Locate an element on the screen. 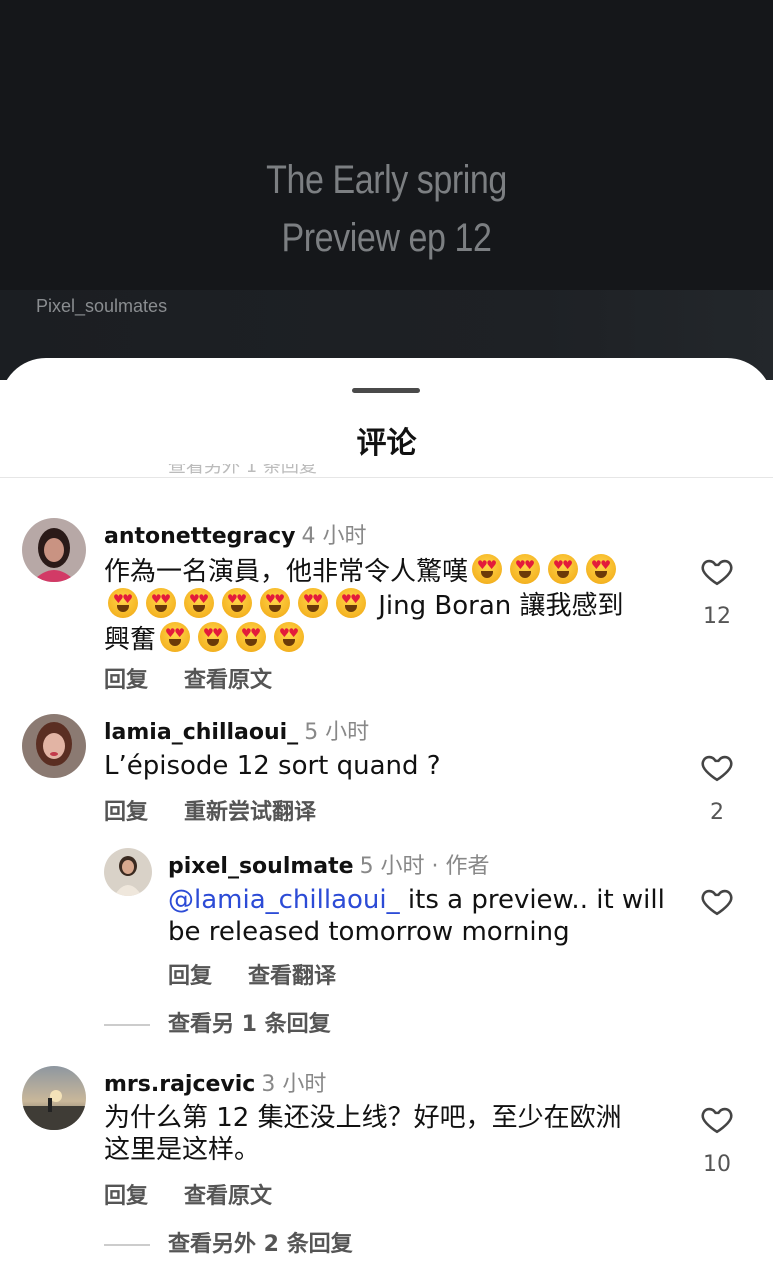 The image size is (773, 1280). comment-header: lamia_chillaoui_ 5 小时 is located at coordinates (236, 730).